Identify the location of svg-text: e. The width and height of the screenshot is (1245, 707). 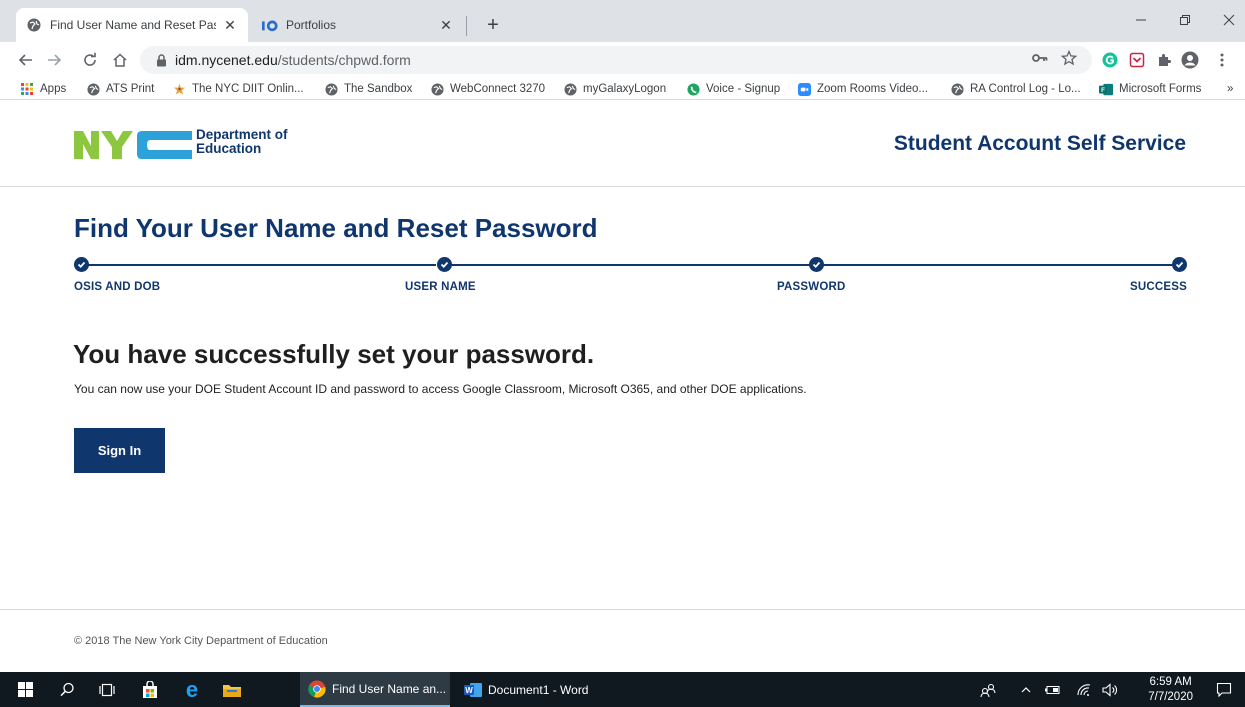
(192, 690).